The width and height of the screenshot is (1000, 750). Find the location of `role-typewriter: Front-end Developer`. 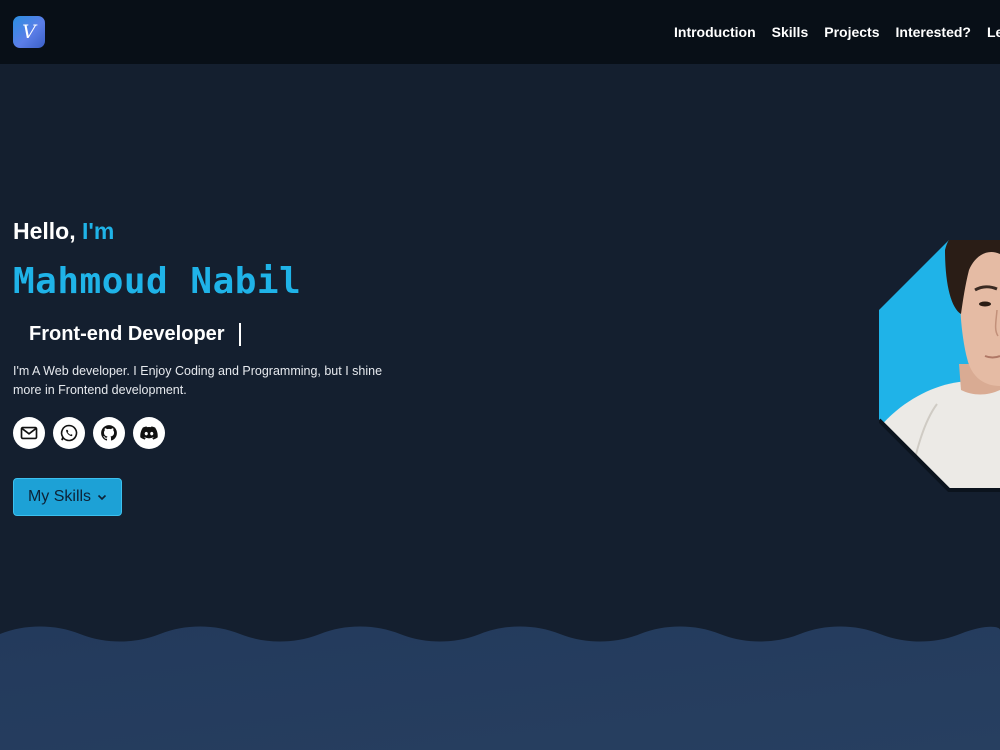

role-typewriter: Front-end Developer is located at coordinates (135, 334).